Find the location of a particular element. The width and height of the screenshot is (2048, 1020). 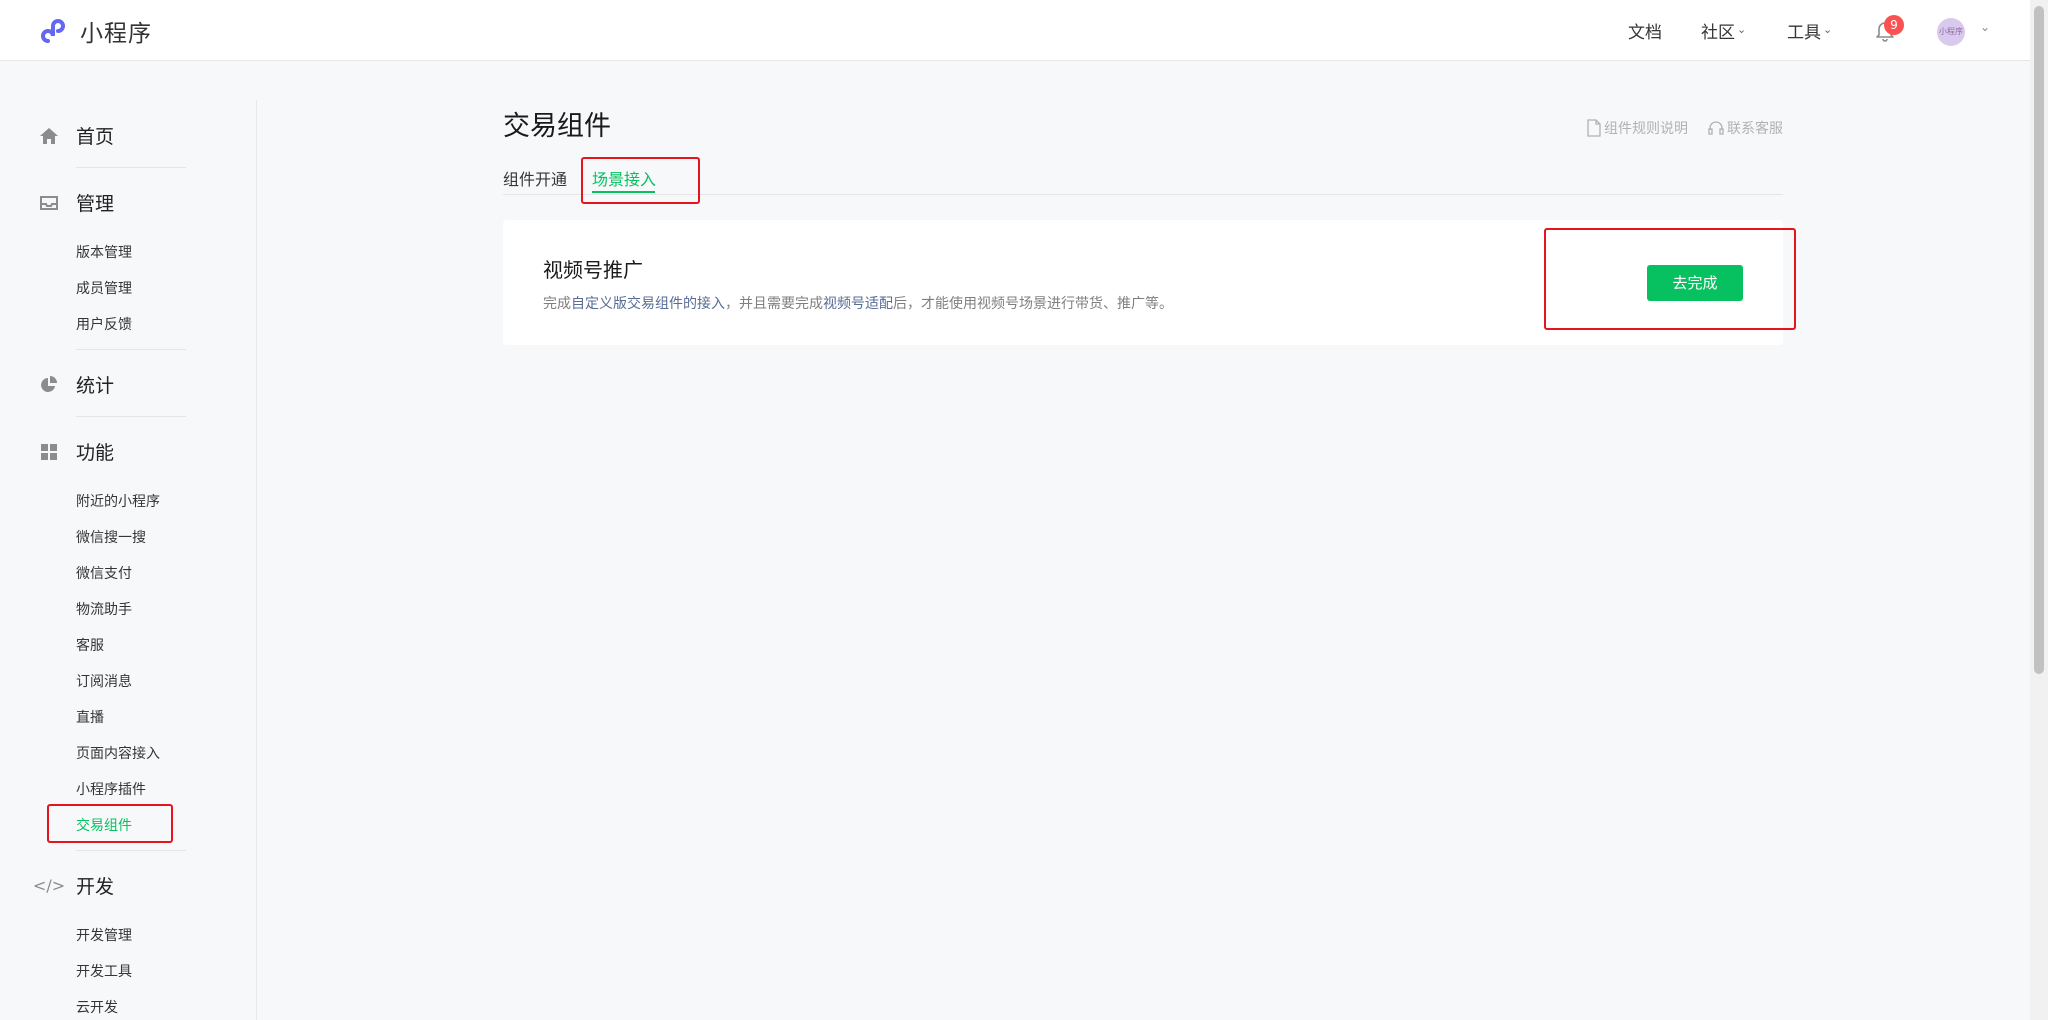

top-bar: 小程序 文档 社区 ⌄ 工具 ⌄ 9 小程序 ⌄ is located at coordinates (1015, 30).